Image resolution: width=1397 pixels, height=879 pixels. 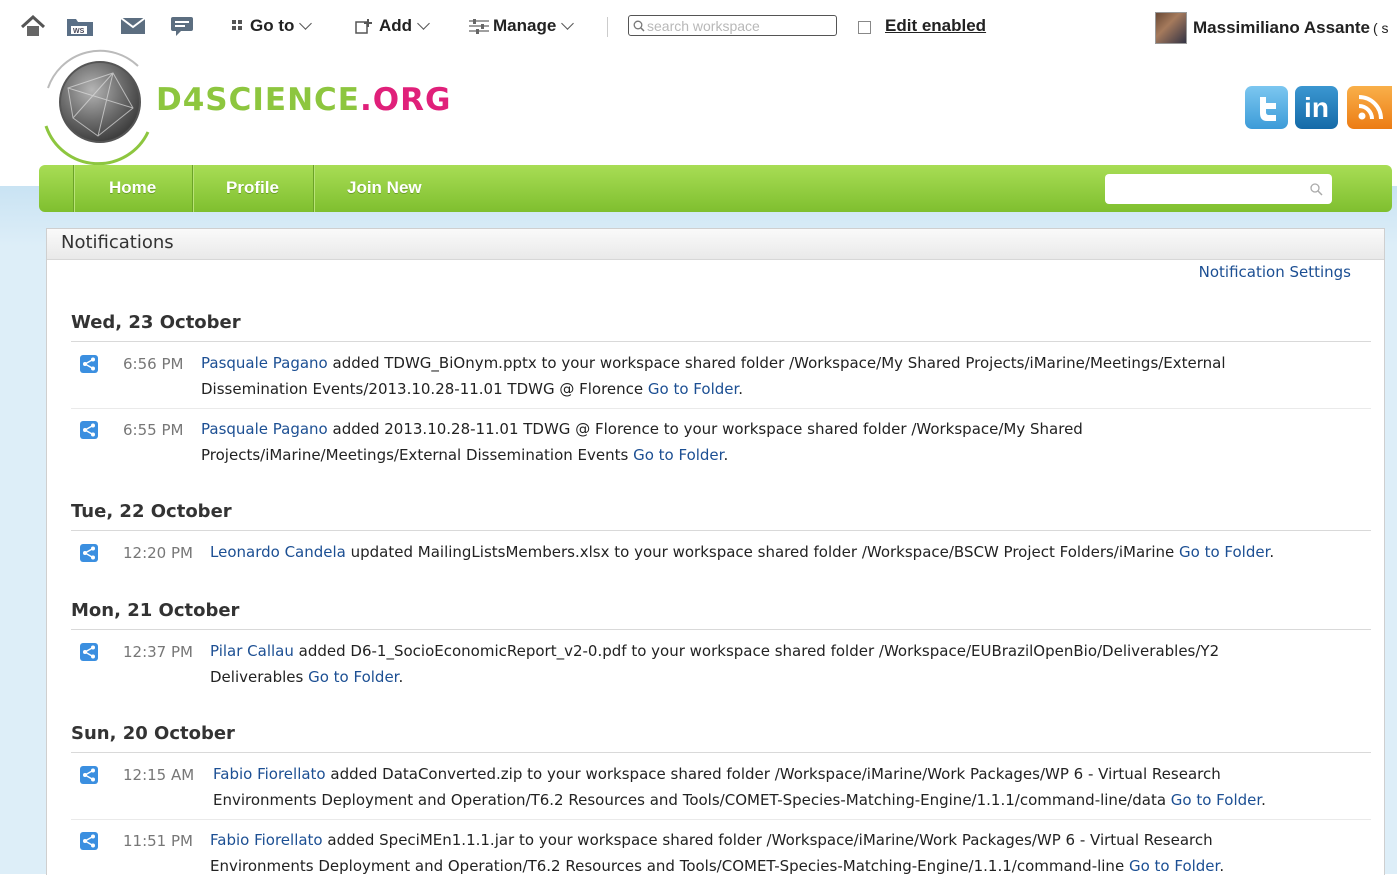 What do you see at coordinates (384, 188) in the screenshot?
I see `nav-item-join-new: Join New` at bounding box center [384, 188].